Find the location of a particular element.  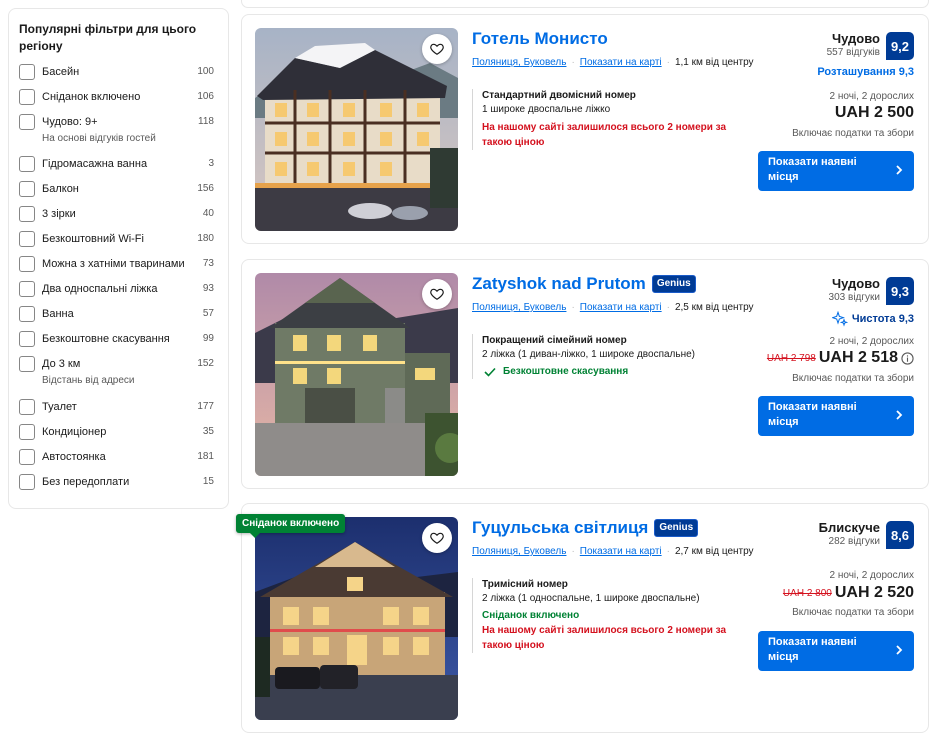

filters-title: Популярні фільтри для цього регіону is located at coordinates (108, 37).